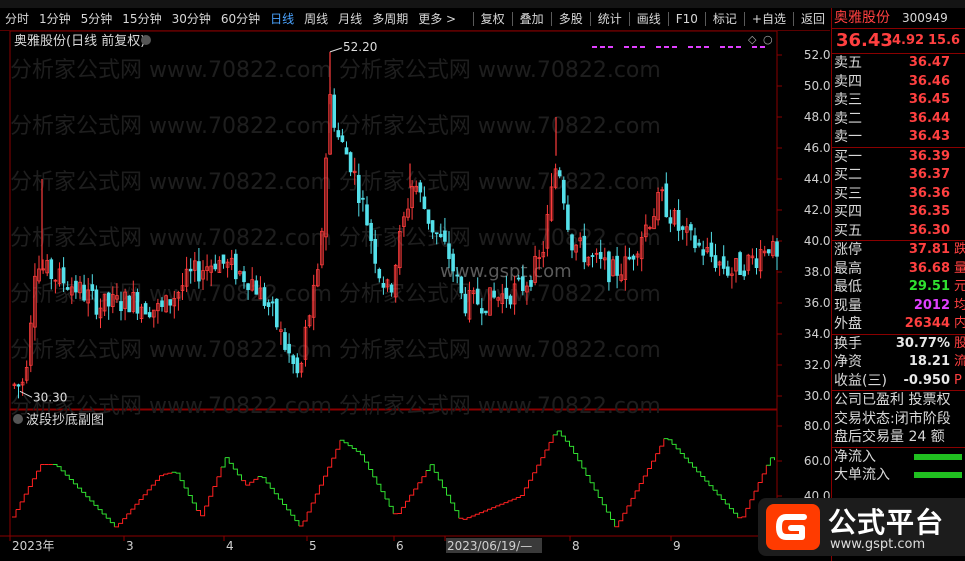 The height and width of the screenshot is (561, 965). I want to click on indicator-title: 波段抄底副图, so click(65, 420).